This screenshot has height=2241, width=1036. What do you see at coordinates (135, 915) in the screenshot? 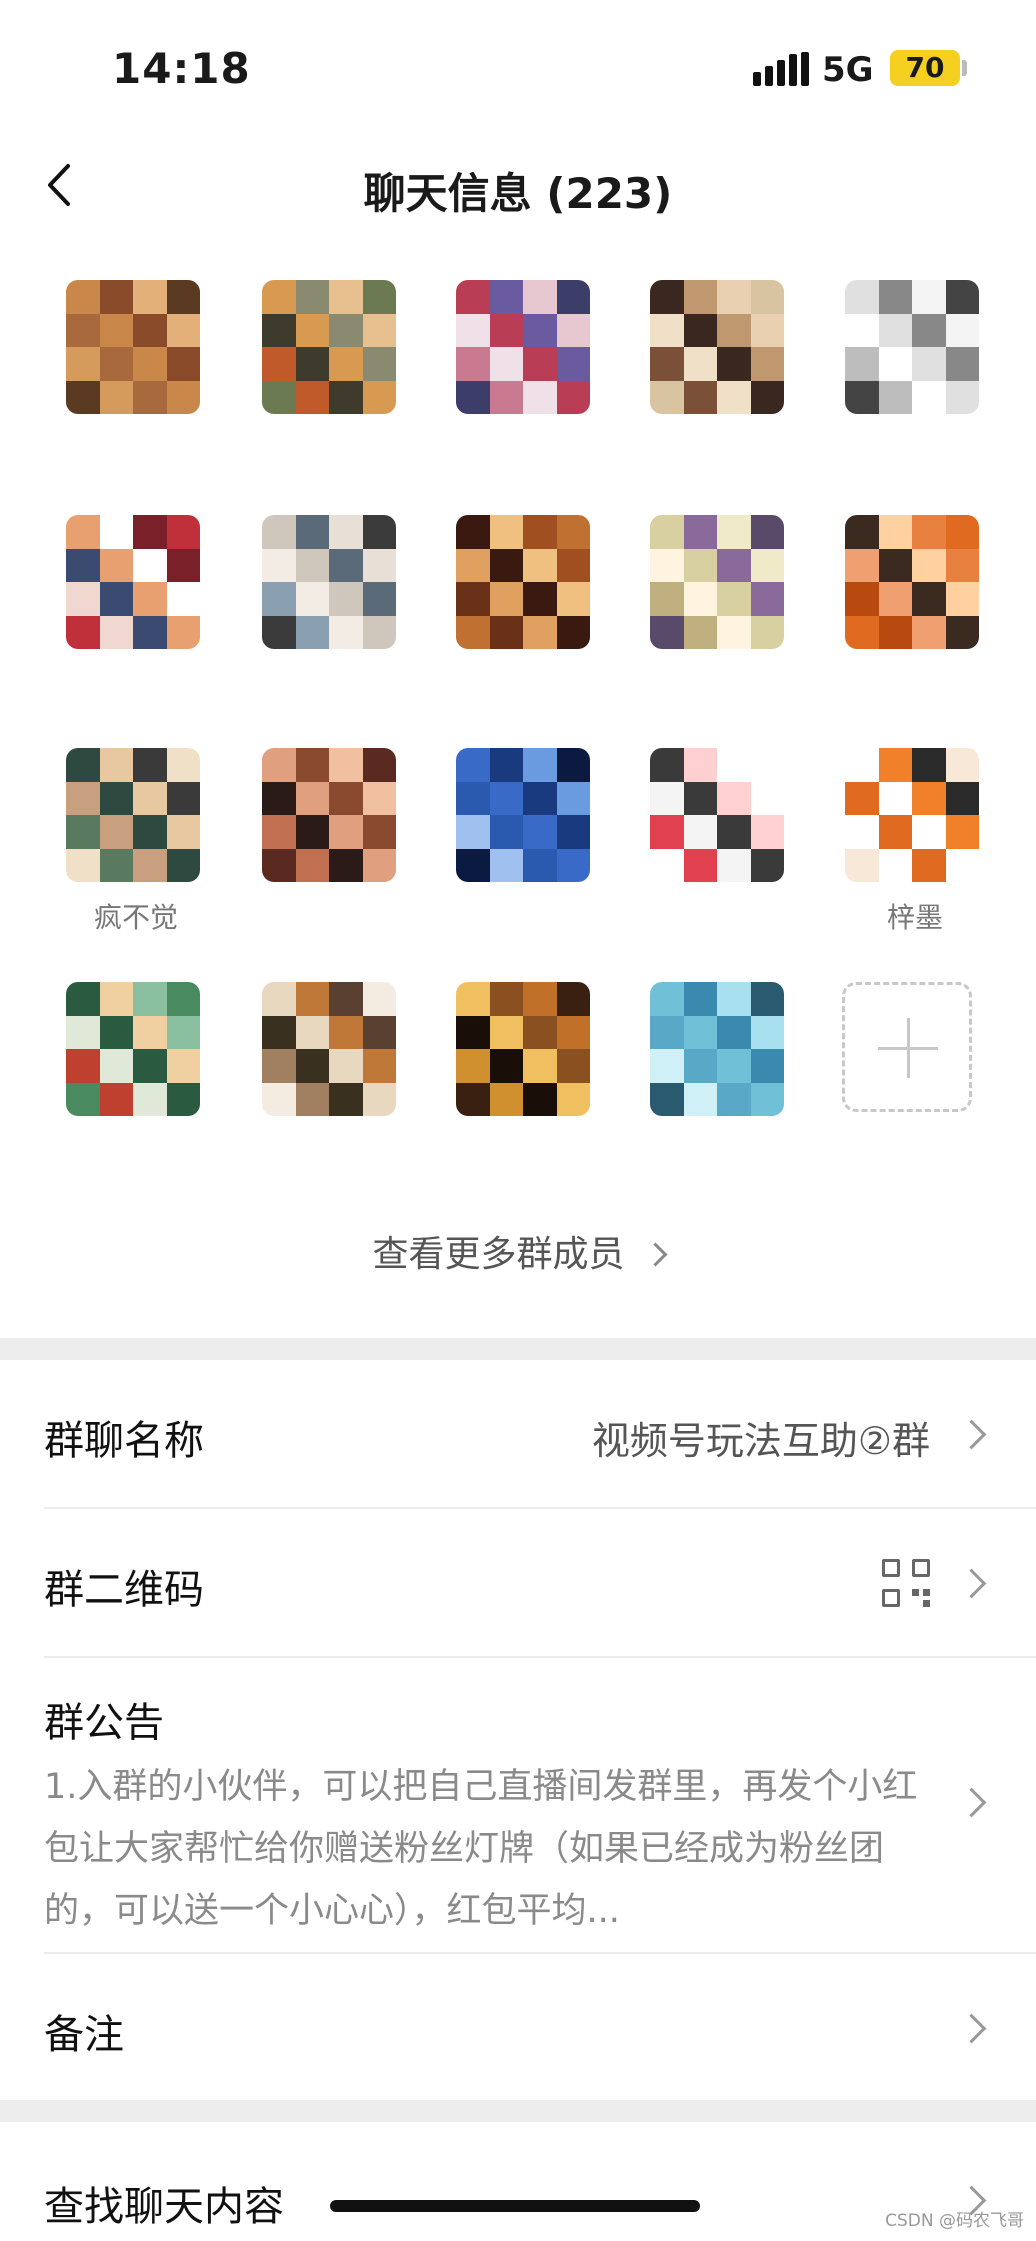
I see `member-name: 疯不觉` at bounding box center [135, 915].